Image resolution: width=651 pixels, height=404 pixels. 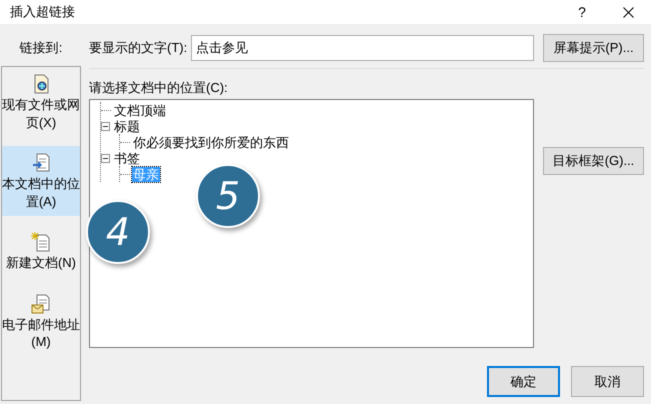 I want to click on tree-item: 你必须要找到你所爱的东西, so click(x=211, y=142).